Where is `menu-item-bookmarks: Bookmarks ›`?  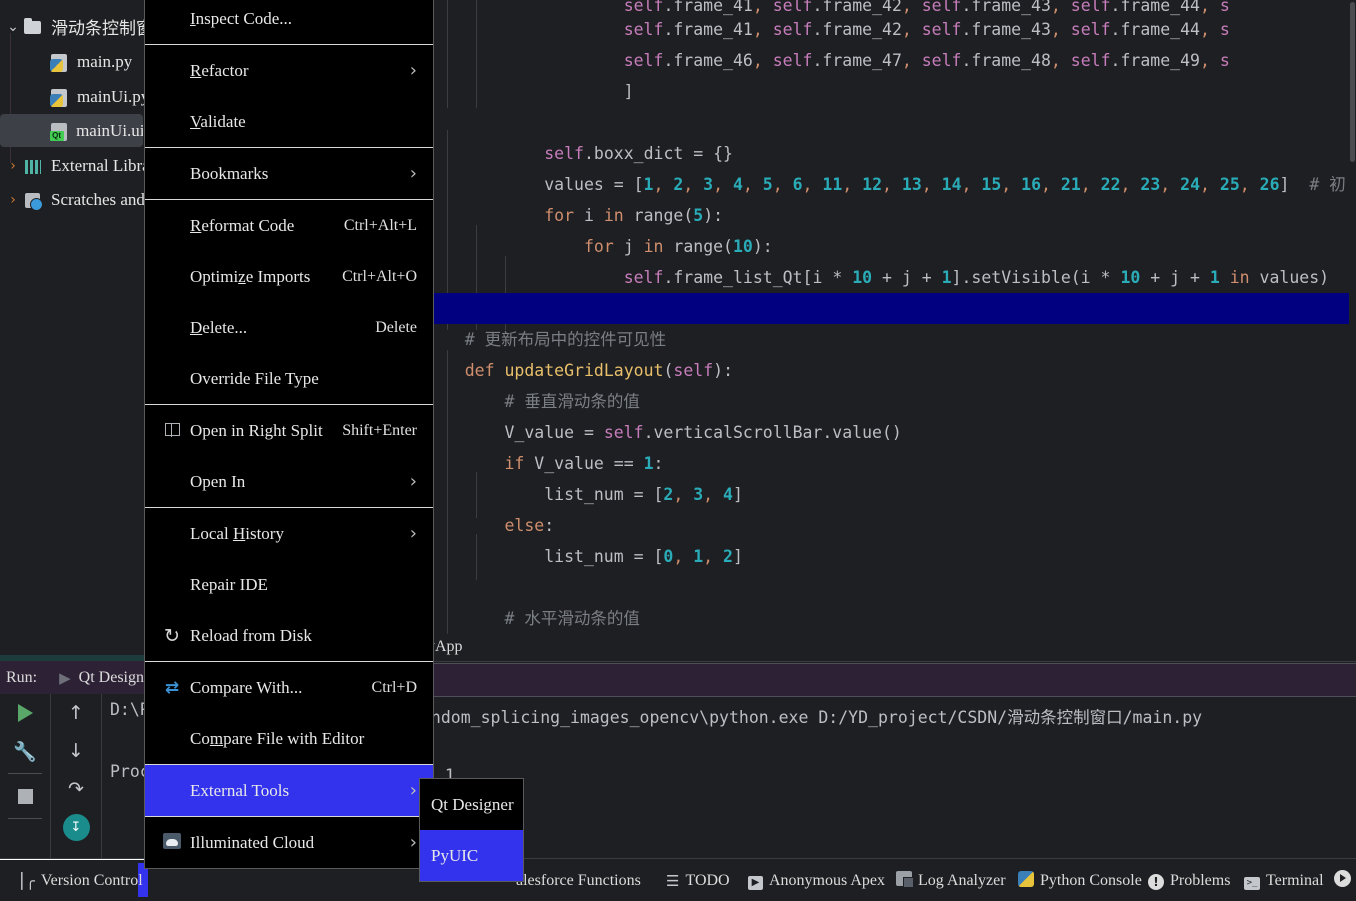 menu-item-bookmarks: Bookmarks › is located at coordinates (289, 173).